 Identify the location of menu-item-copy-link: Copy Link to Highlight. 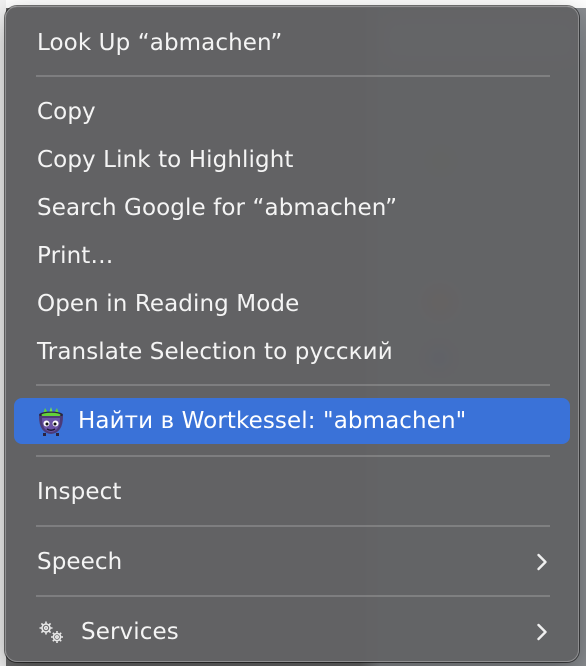
(292, 160).